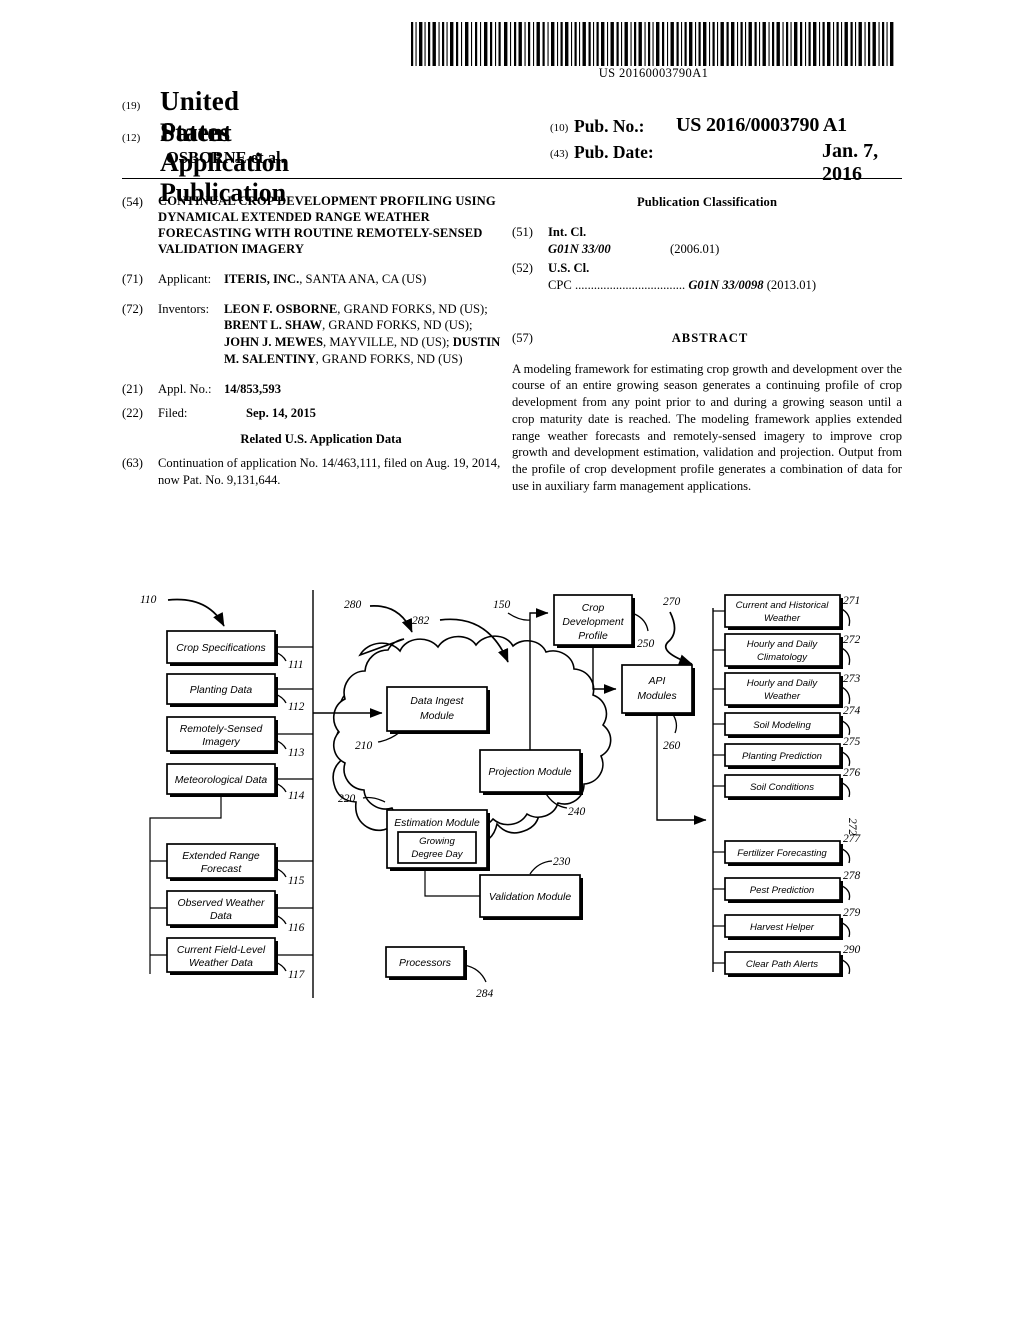 Image resolution: width=1024 pixels, height=1320 pixels. I want to click on input-label-2b: Imagery, so click(221, 742).